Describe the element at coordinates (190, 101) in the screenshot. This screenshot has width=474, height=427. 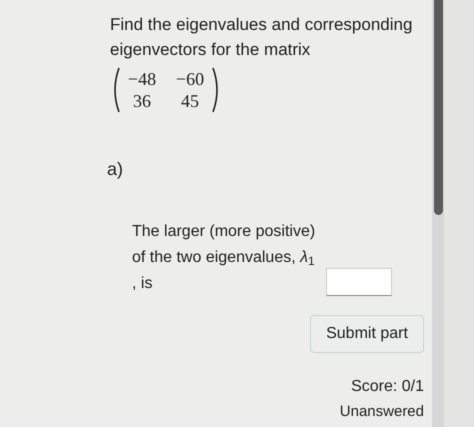
I see `matrix-entry: 45` at that location.